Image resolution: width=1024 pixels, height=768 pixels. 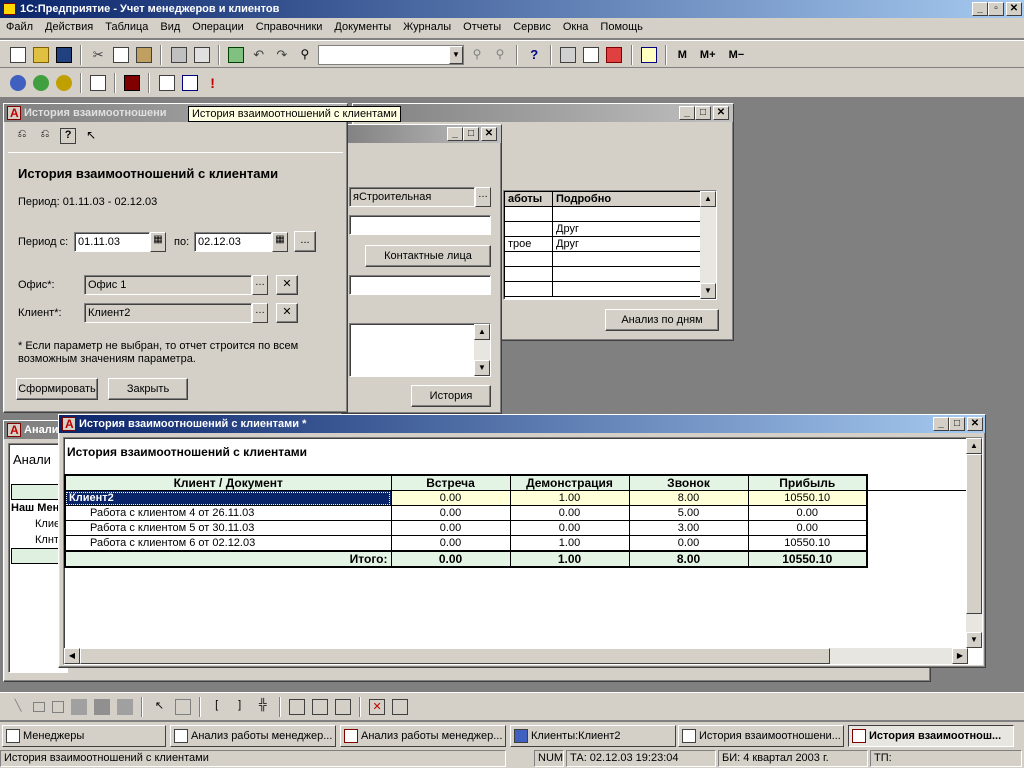 I want to click on calendar-to-icon: ▦, so click(x=280, y=242).